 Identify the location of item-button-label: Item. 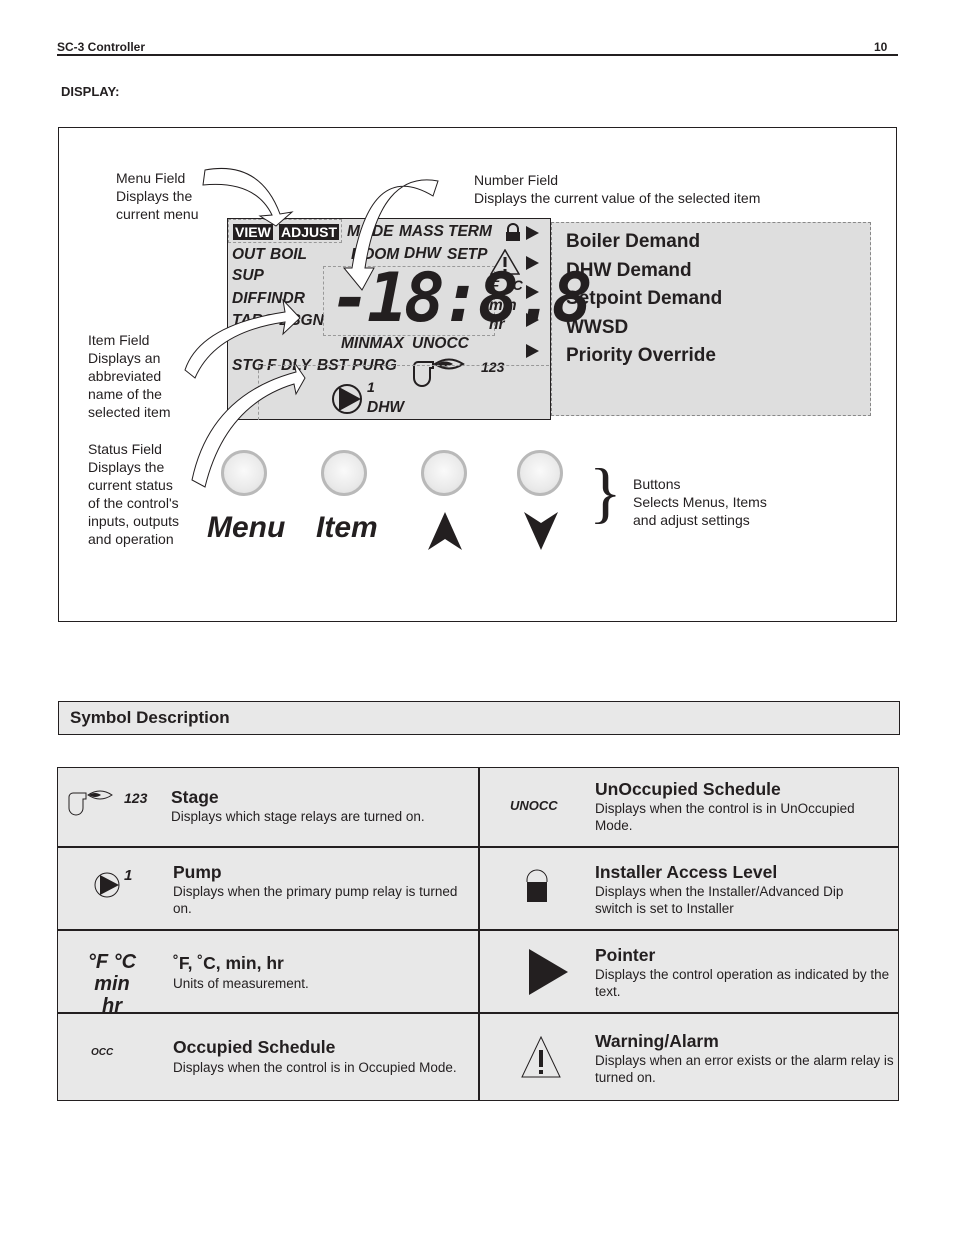
(347, 527).